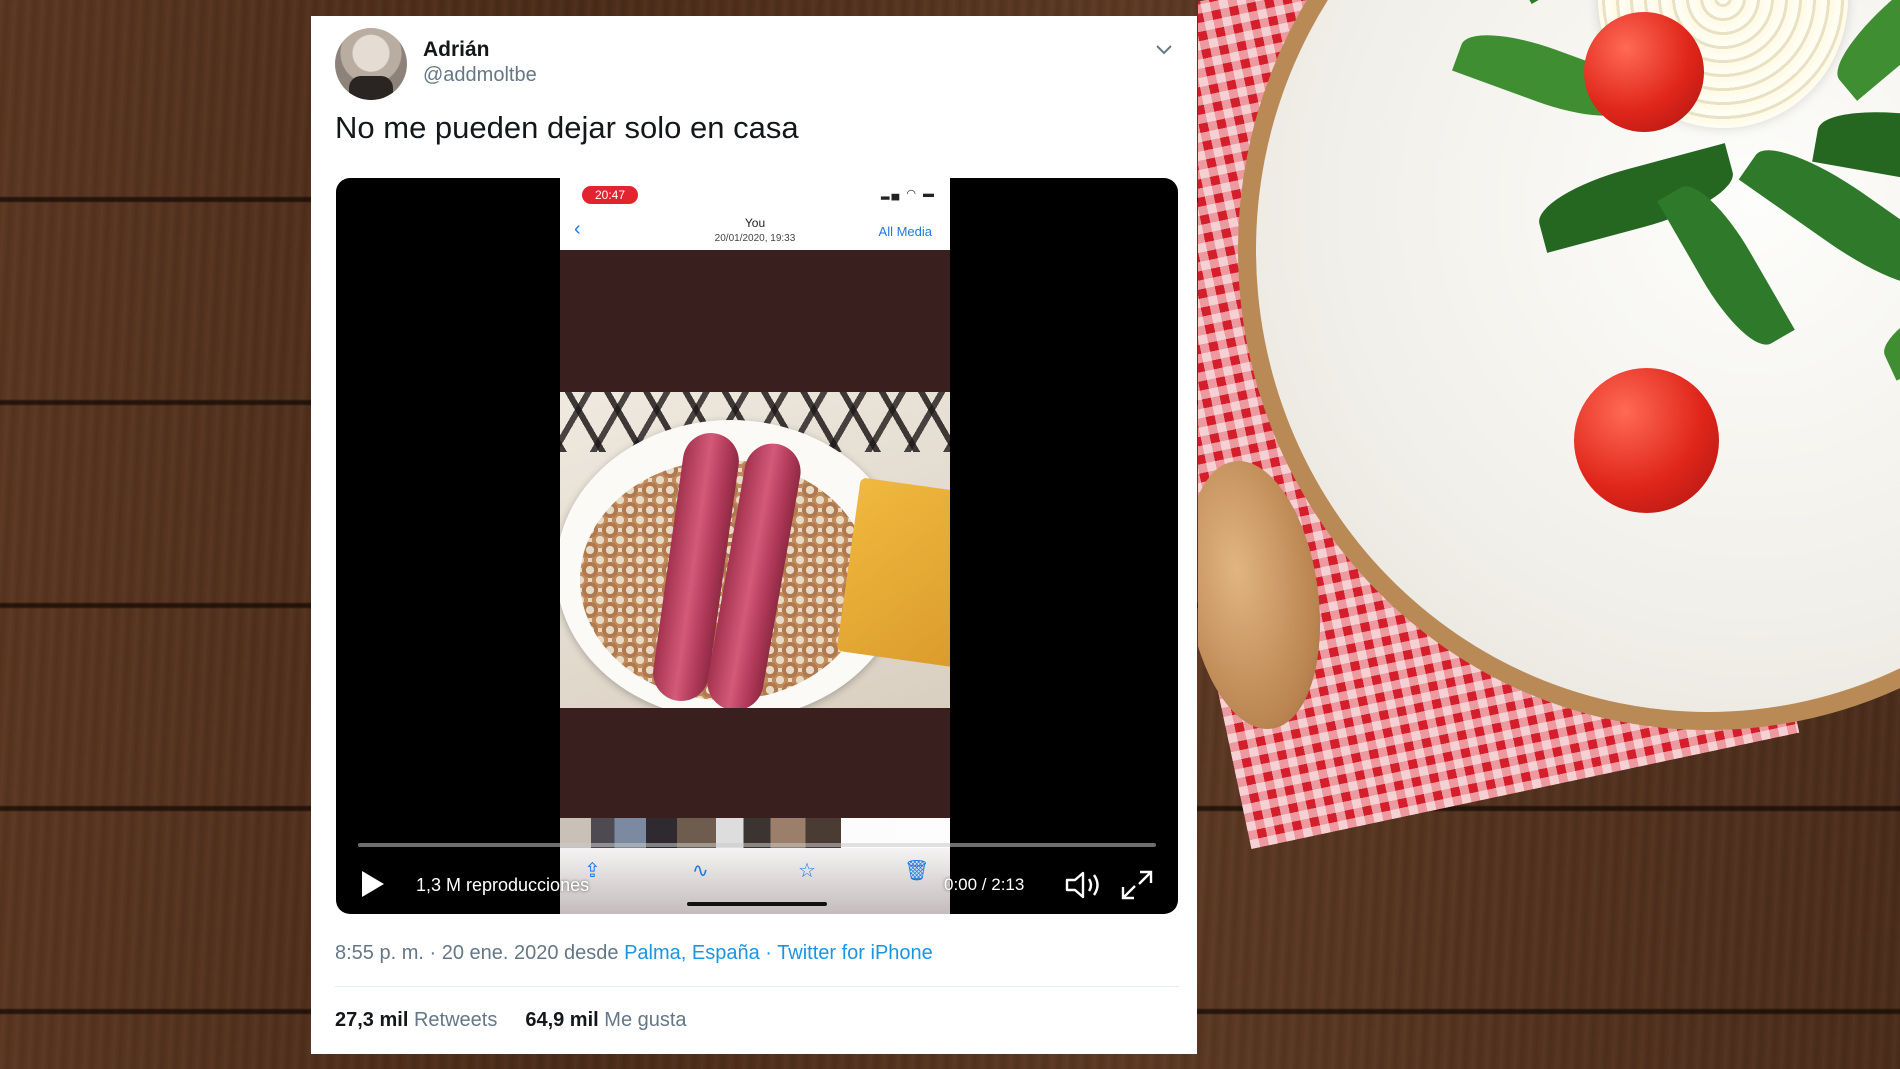 This screenshot has width=1900, height=1069. What do you see at coordinates (372, 1020) in the screenshot?
I see `retweets-count: 27,3 mil` at bounding box center [372, 1020].